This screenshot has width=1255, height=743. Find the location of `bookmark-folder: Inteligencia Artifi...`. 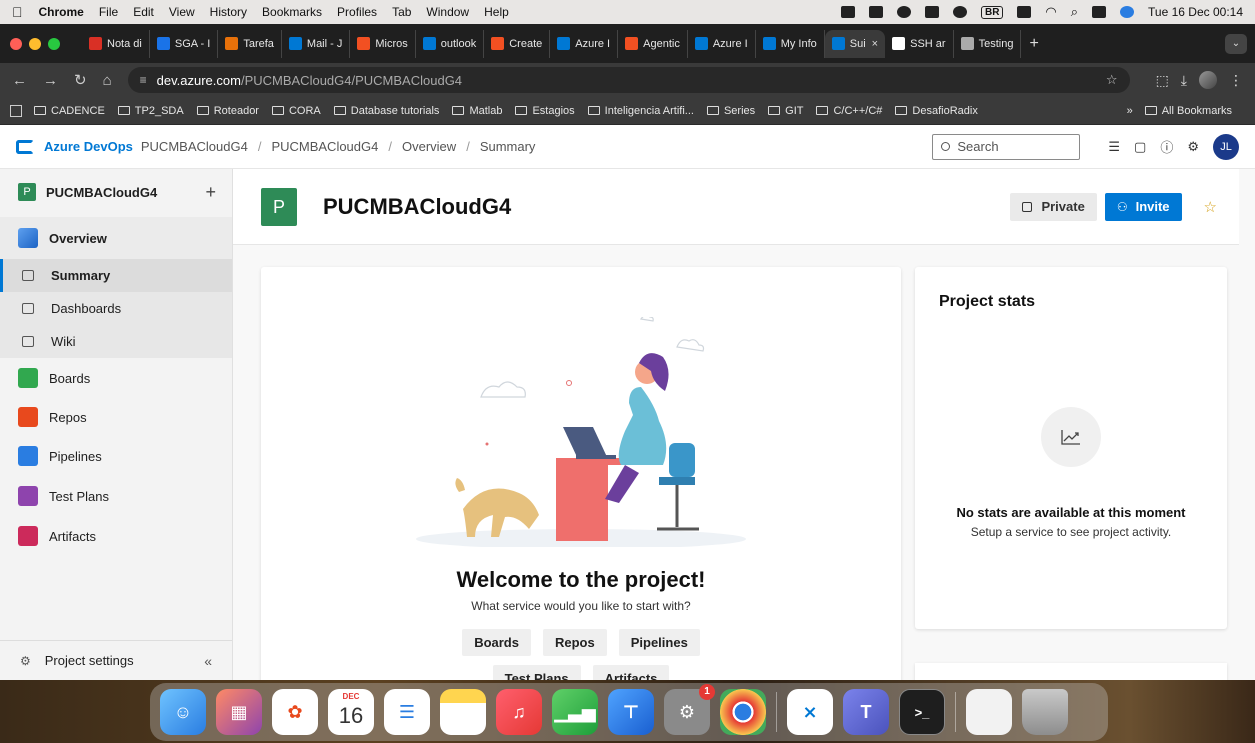

bookmark-folder: Inteligencia Artifi... is located at coordinates (640, 111).